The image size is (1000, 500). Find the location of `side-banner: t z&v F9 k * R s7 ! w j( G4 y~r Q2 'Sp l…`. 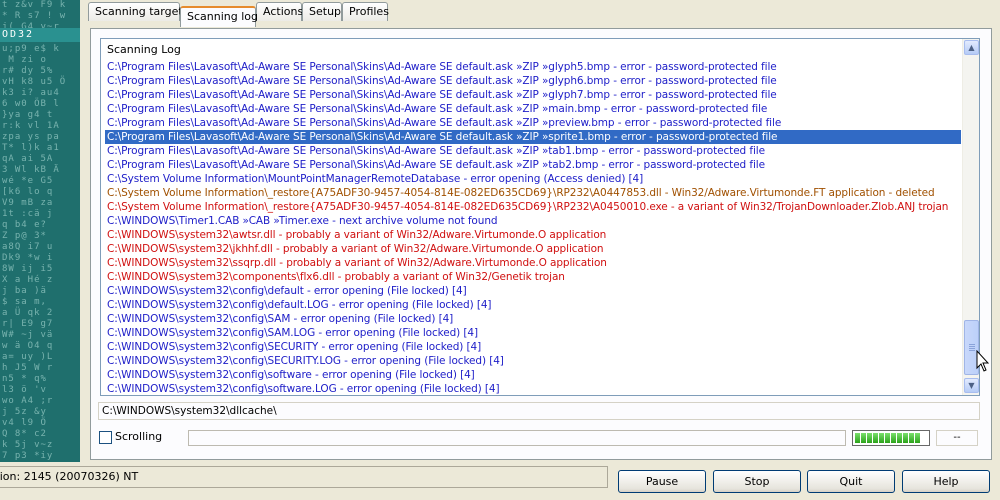

side-banner: t z&v F9 k * R s7 ! w j( G4 y~r Q2 'Sp l… is located at coordinates (40, 231).